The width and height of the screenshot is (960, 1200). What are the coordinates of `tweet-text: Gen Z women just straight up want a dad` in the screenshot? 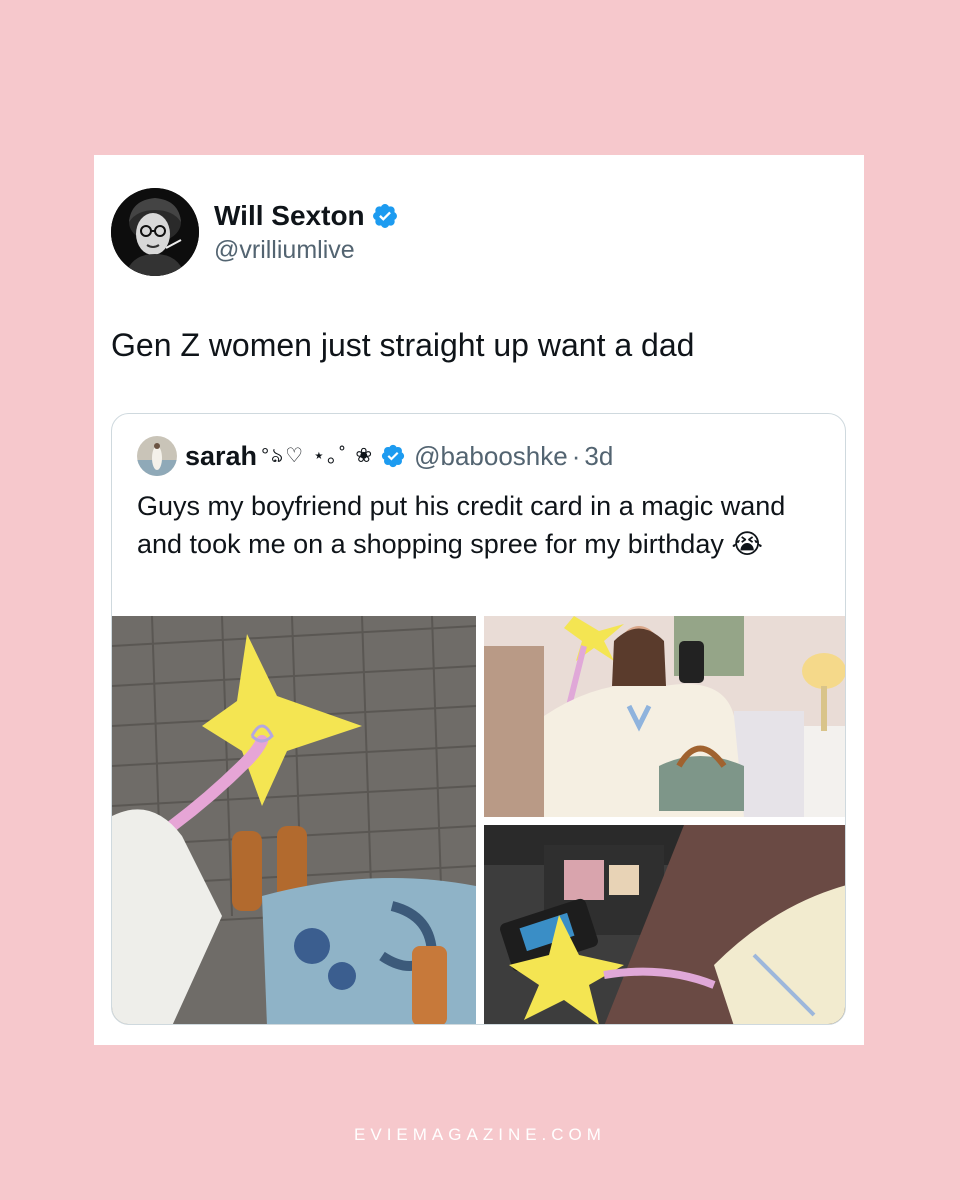 It's located at (403, 345).